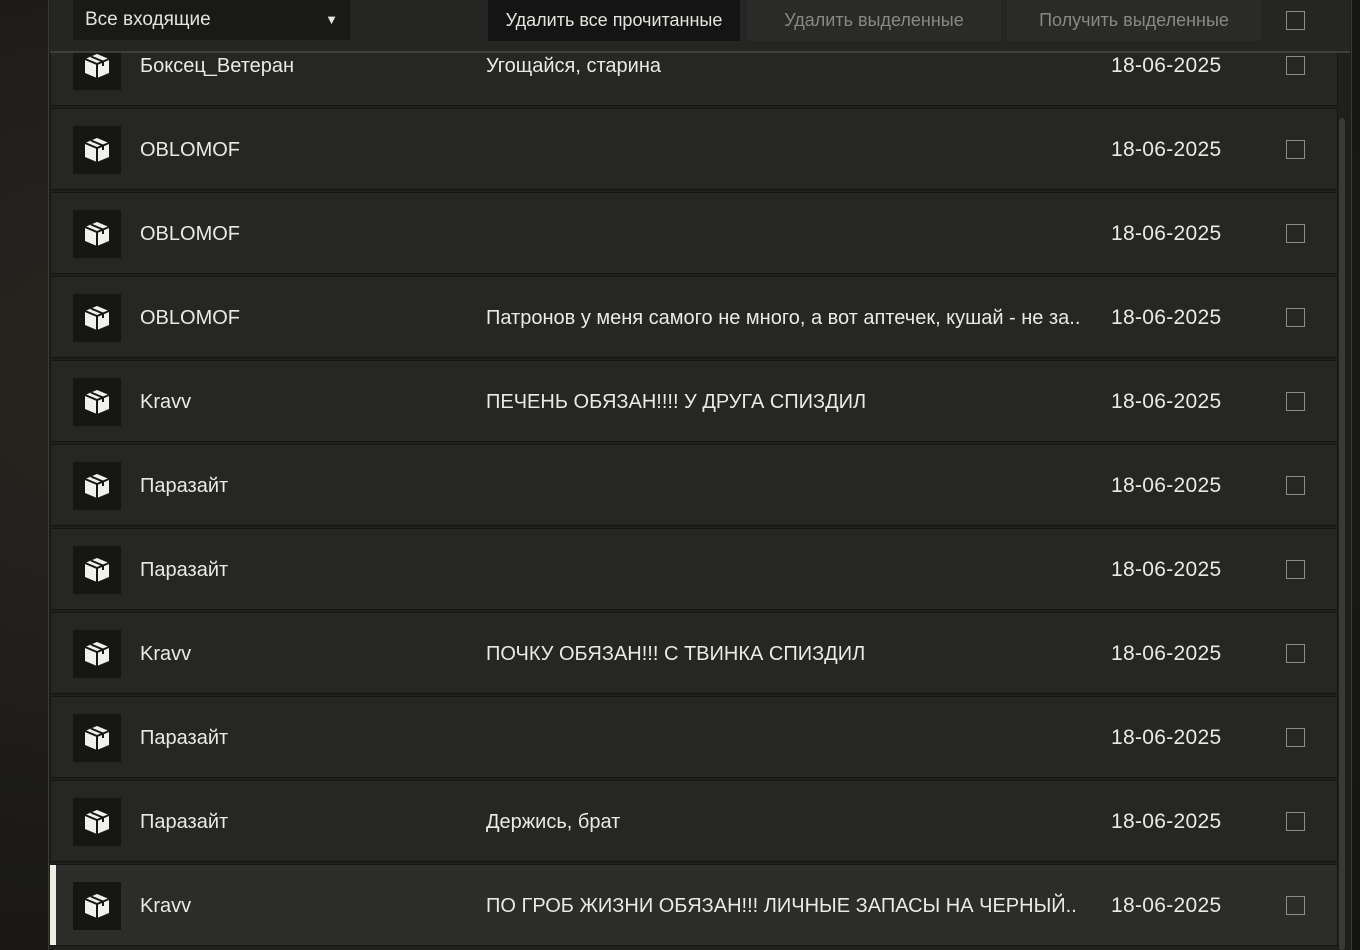 This screenshot has width=1360, height=950. What do you see at coordinates (1342, 534) in the screenshot?
I see `scrollbar` at bounding box center [1342, 534].